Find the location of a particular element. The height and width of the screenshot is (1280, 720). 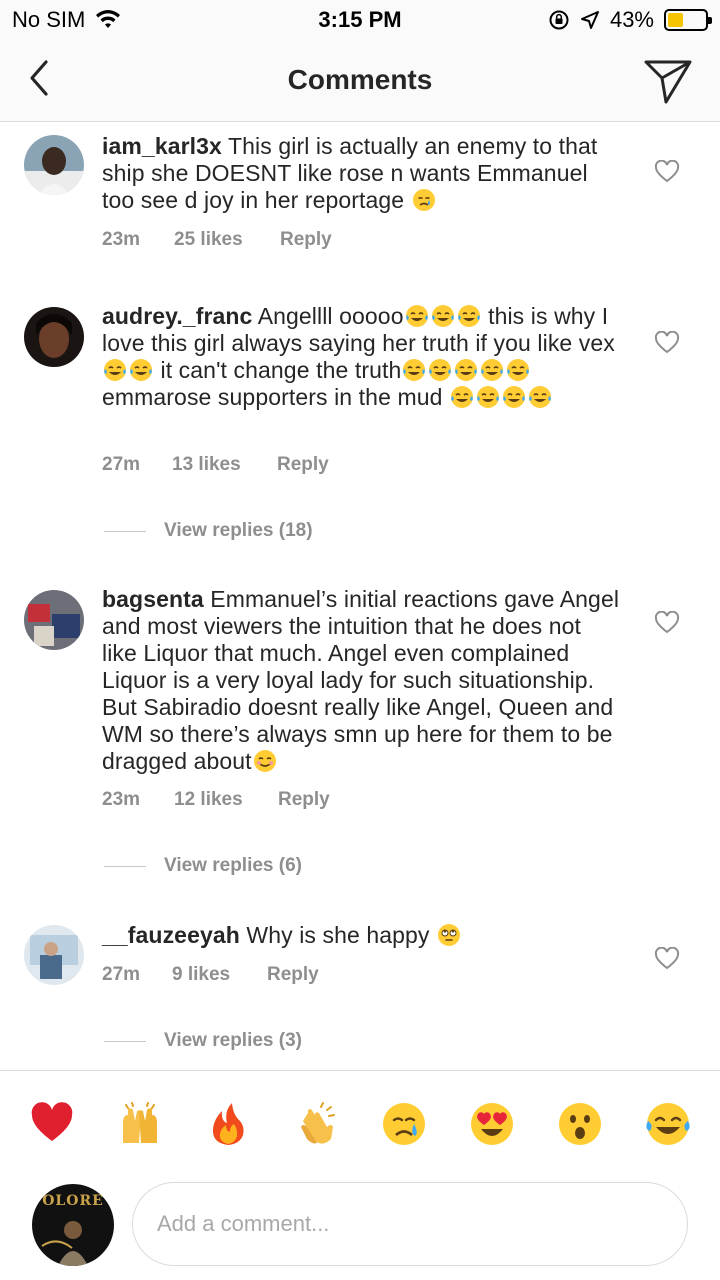

comment-body: Why is she happy is located at coordinates (338, 935).